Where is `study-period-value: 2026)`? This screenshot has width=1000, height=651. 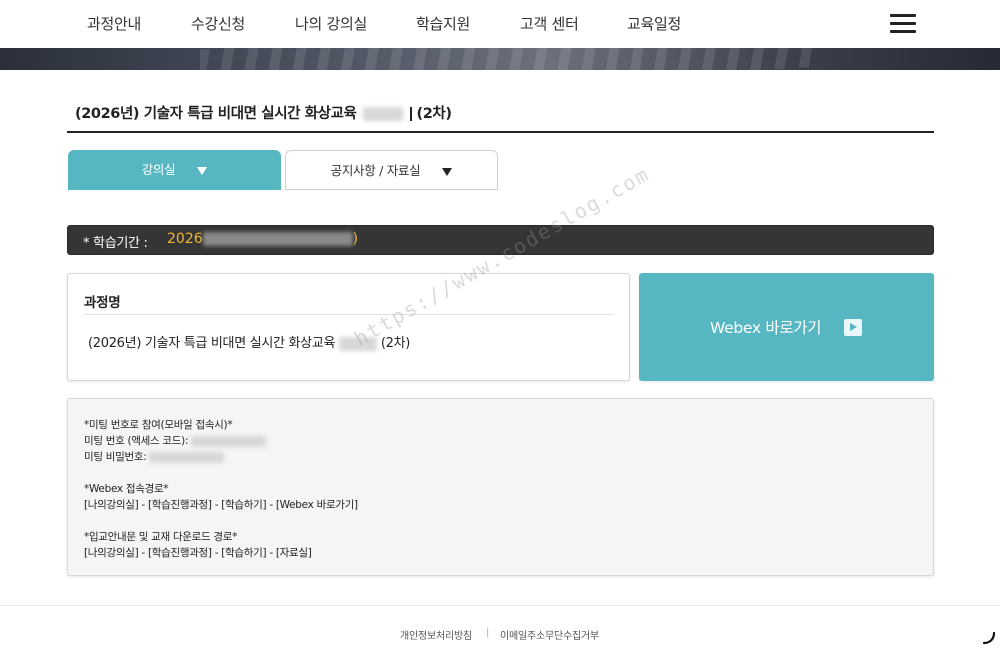
study-period-value: 2026) is located at coordinates (263, 239).